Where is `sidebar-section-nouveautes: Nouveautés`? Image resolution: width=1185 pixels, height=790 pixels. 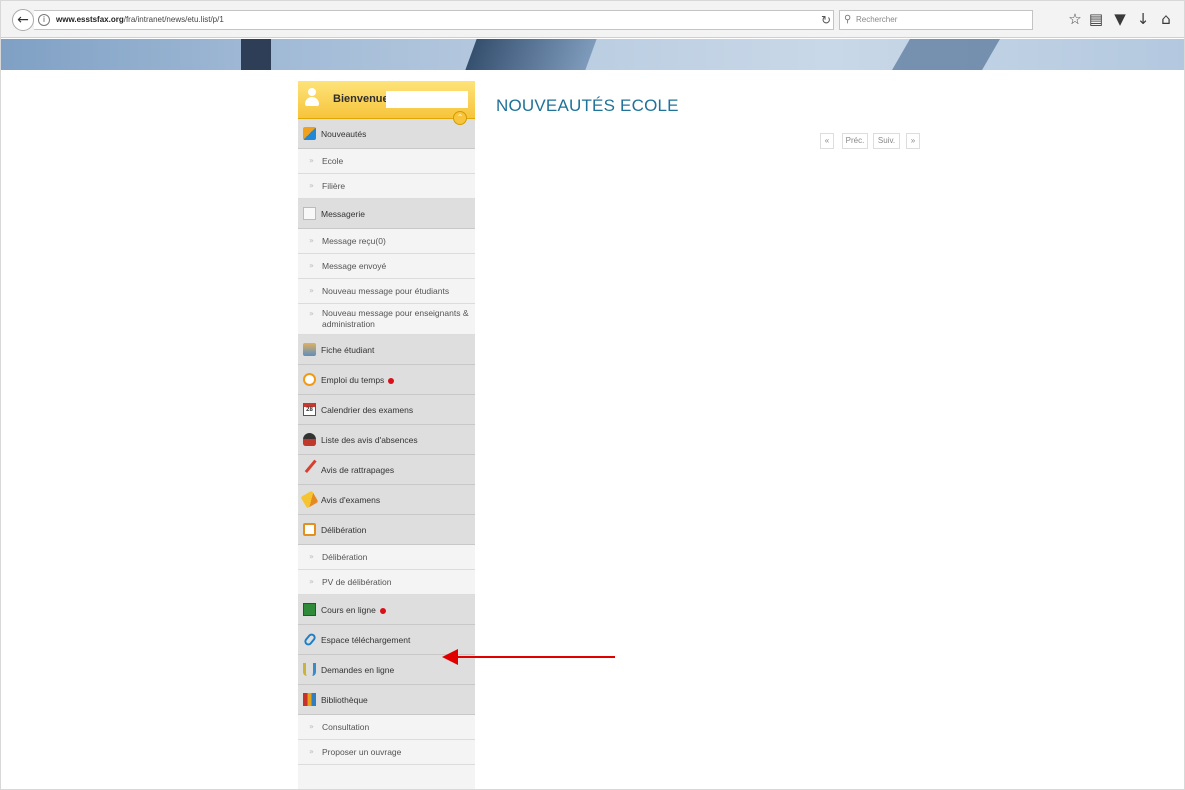
sidebar-section-nouveautes: Nouveautés is located at coordinates (386, 134).